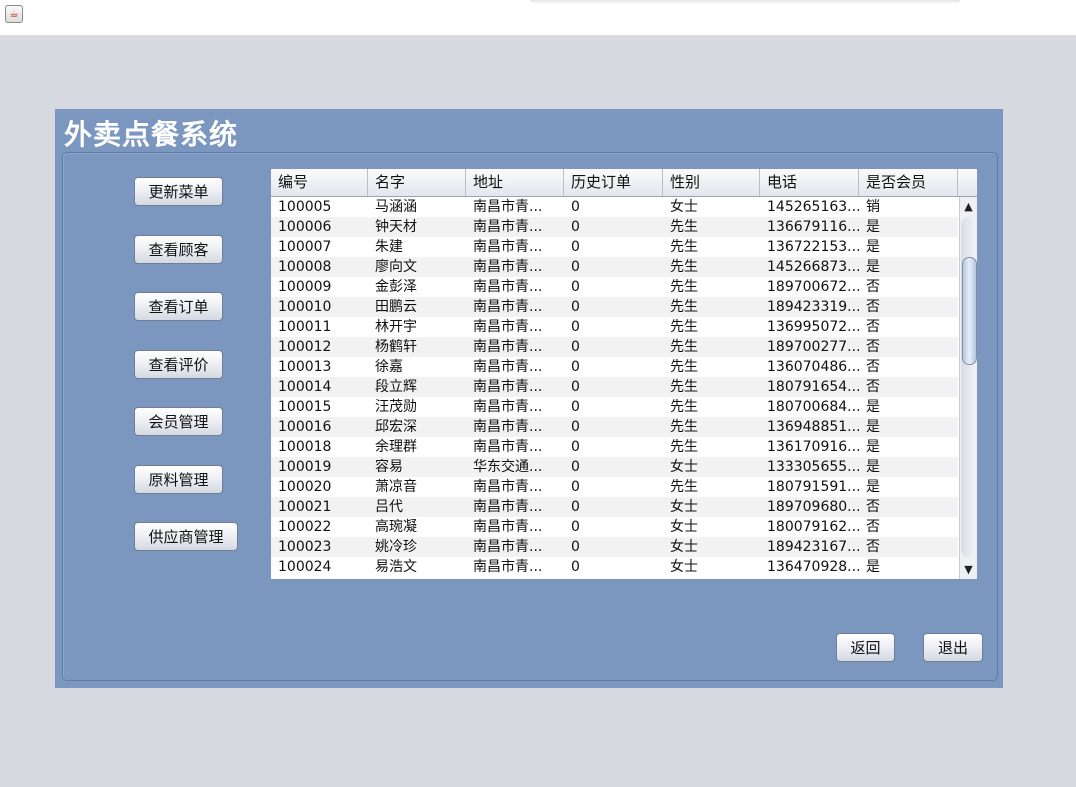 This screenshot has height=787, width=1076. Describe the element at coordinates (809, 182) in the screenshot. I see `column-header-phone: 电话` at that location.